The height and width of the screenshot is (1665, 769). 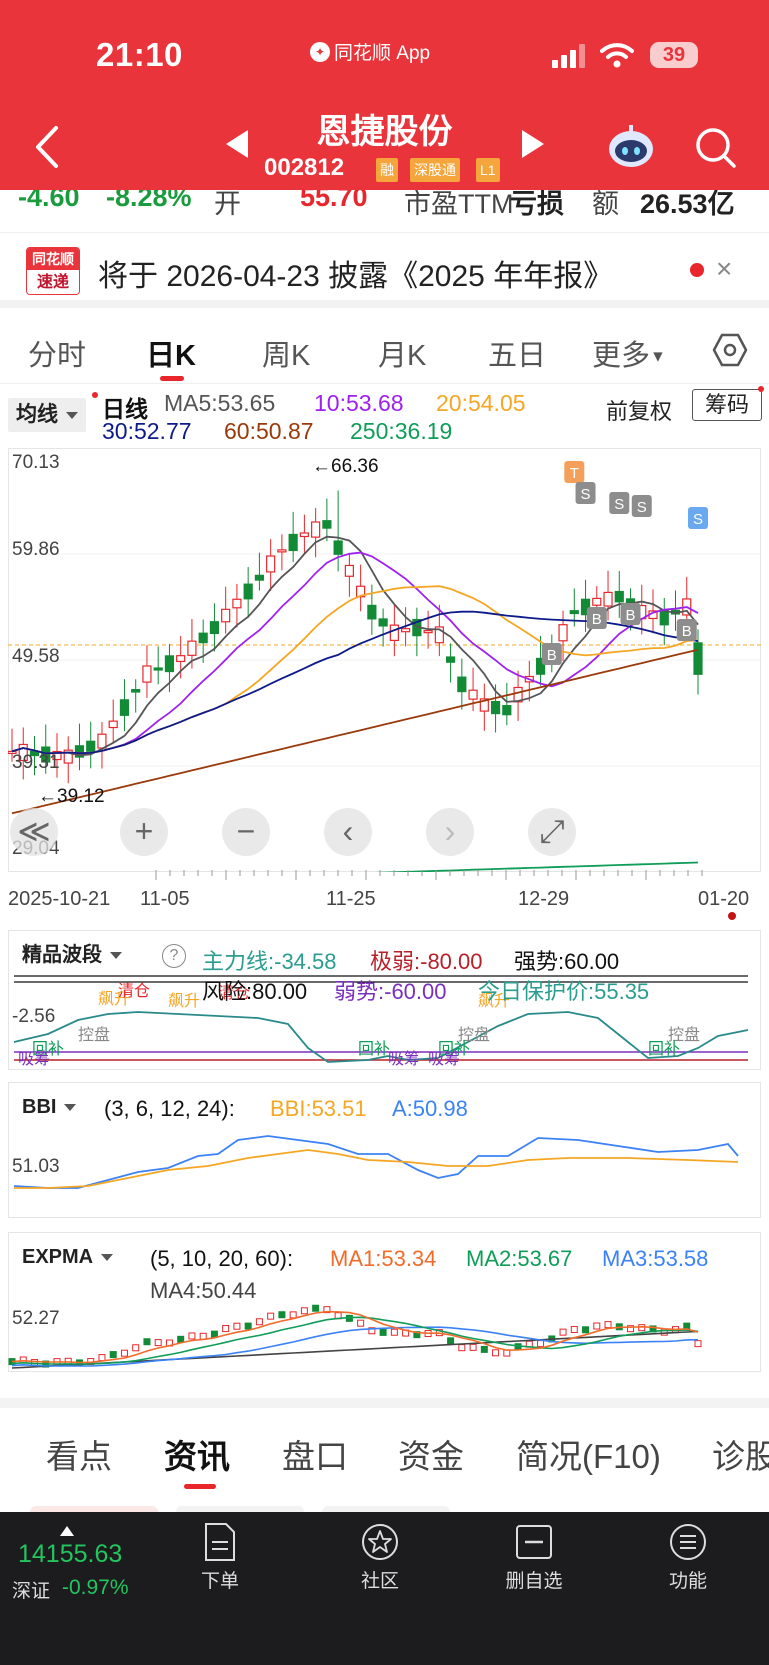 What do you see at coordinates (34, 1059) in the screenshot?
I see `bodong-annotation: 吸筹` at bounding box center [34, 1059].